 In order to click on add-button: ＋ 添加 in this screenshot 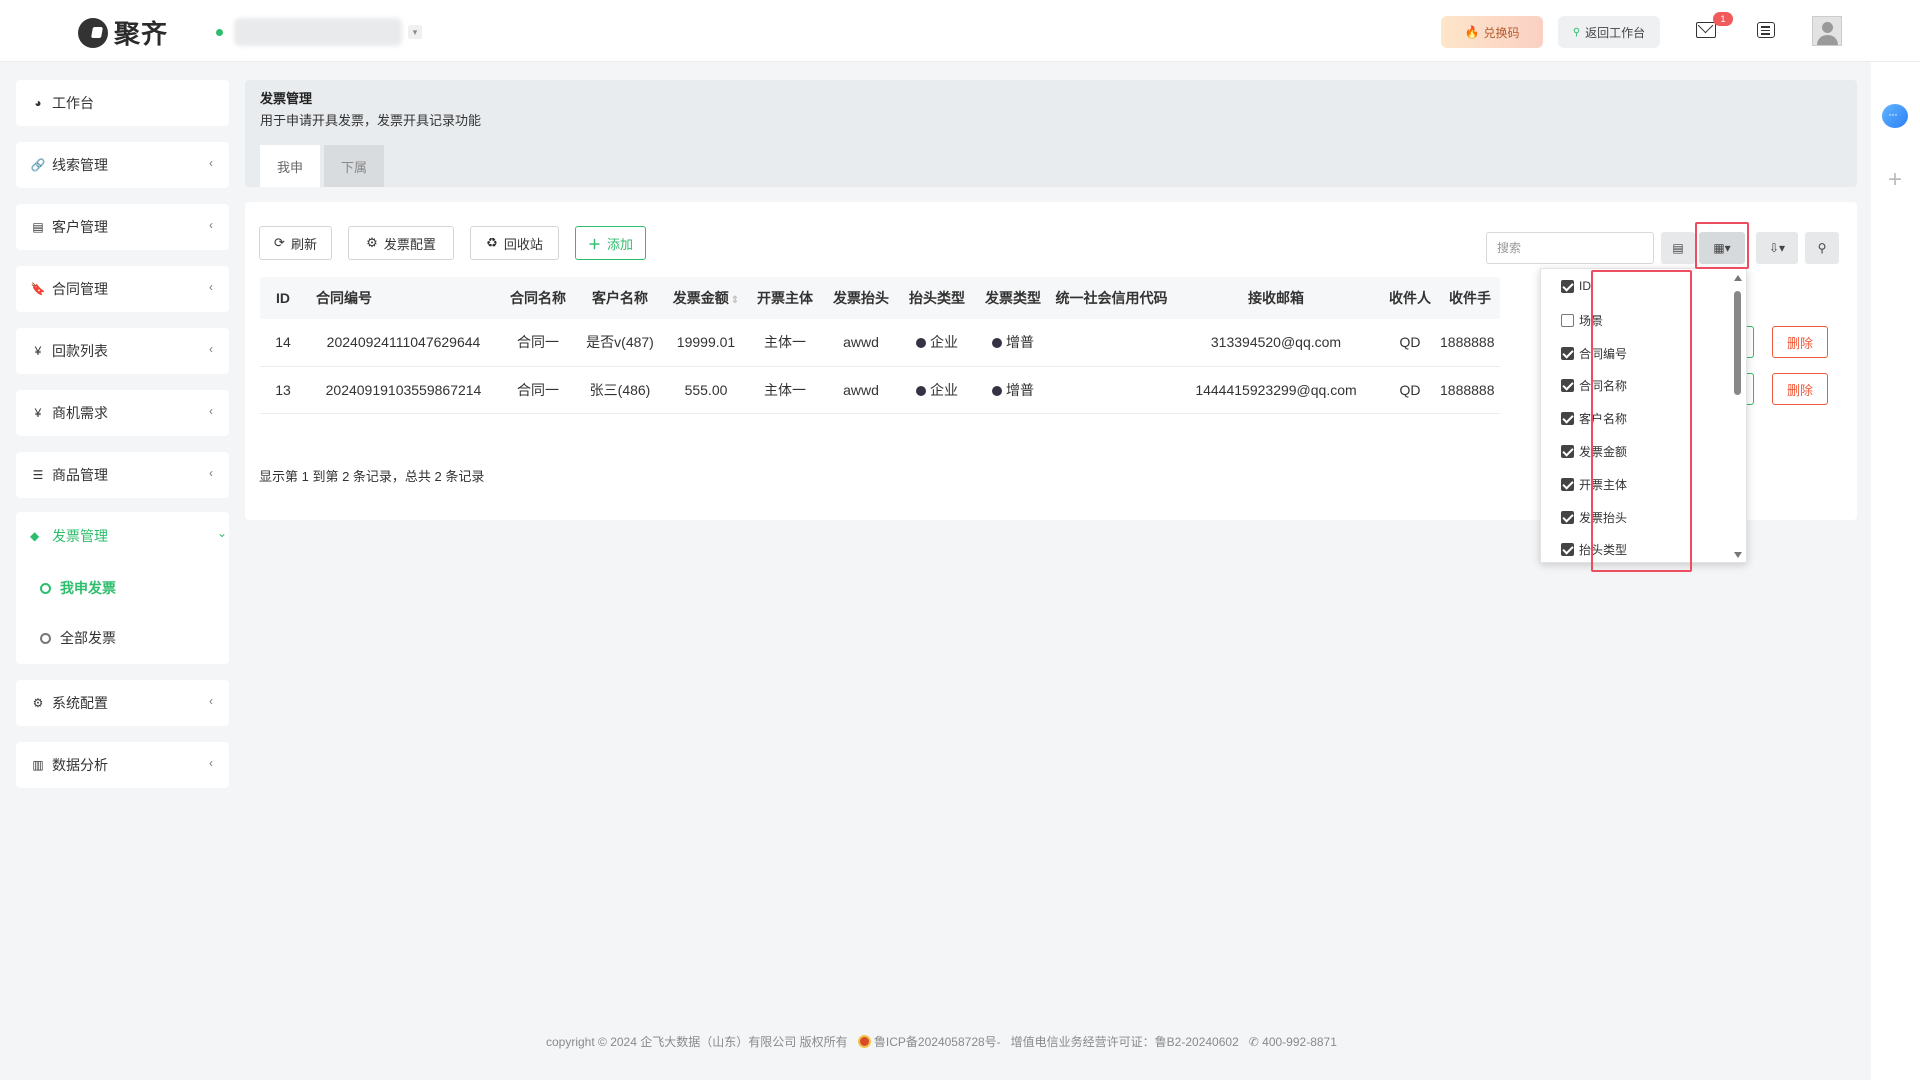, I will do `click(610, 243)`.